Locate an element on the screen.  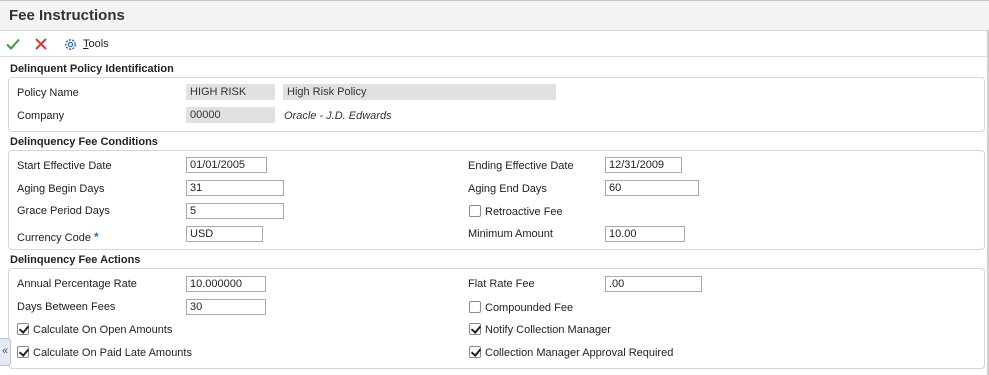
minimum-amount-input is located at coordinates (645, 234).